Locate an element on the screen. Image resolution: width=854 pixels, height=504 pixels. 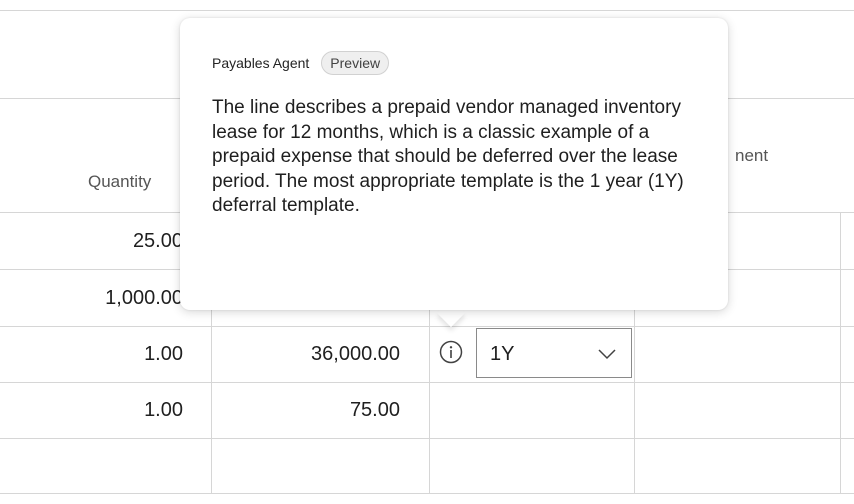
info-icon is located at coordinates (451, 352).